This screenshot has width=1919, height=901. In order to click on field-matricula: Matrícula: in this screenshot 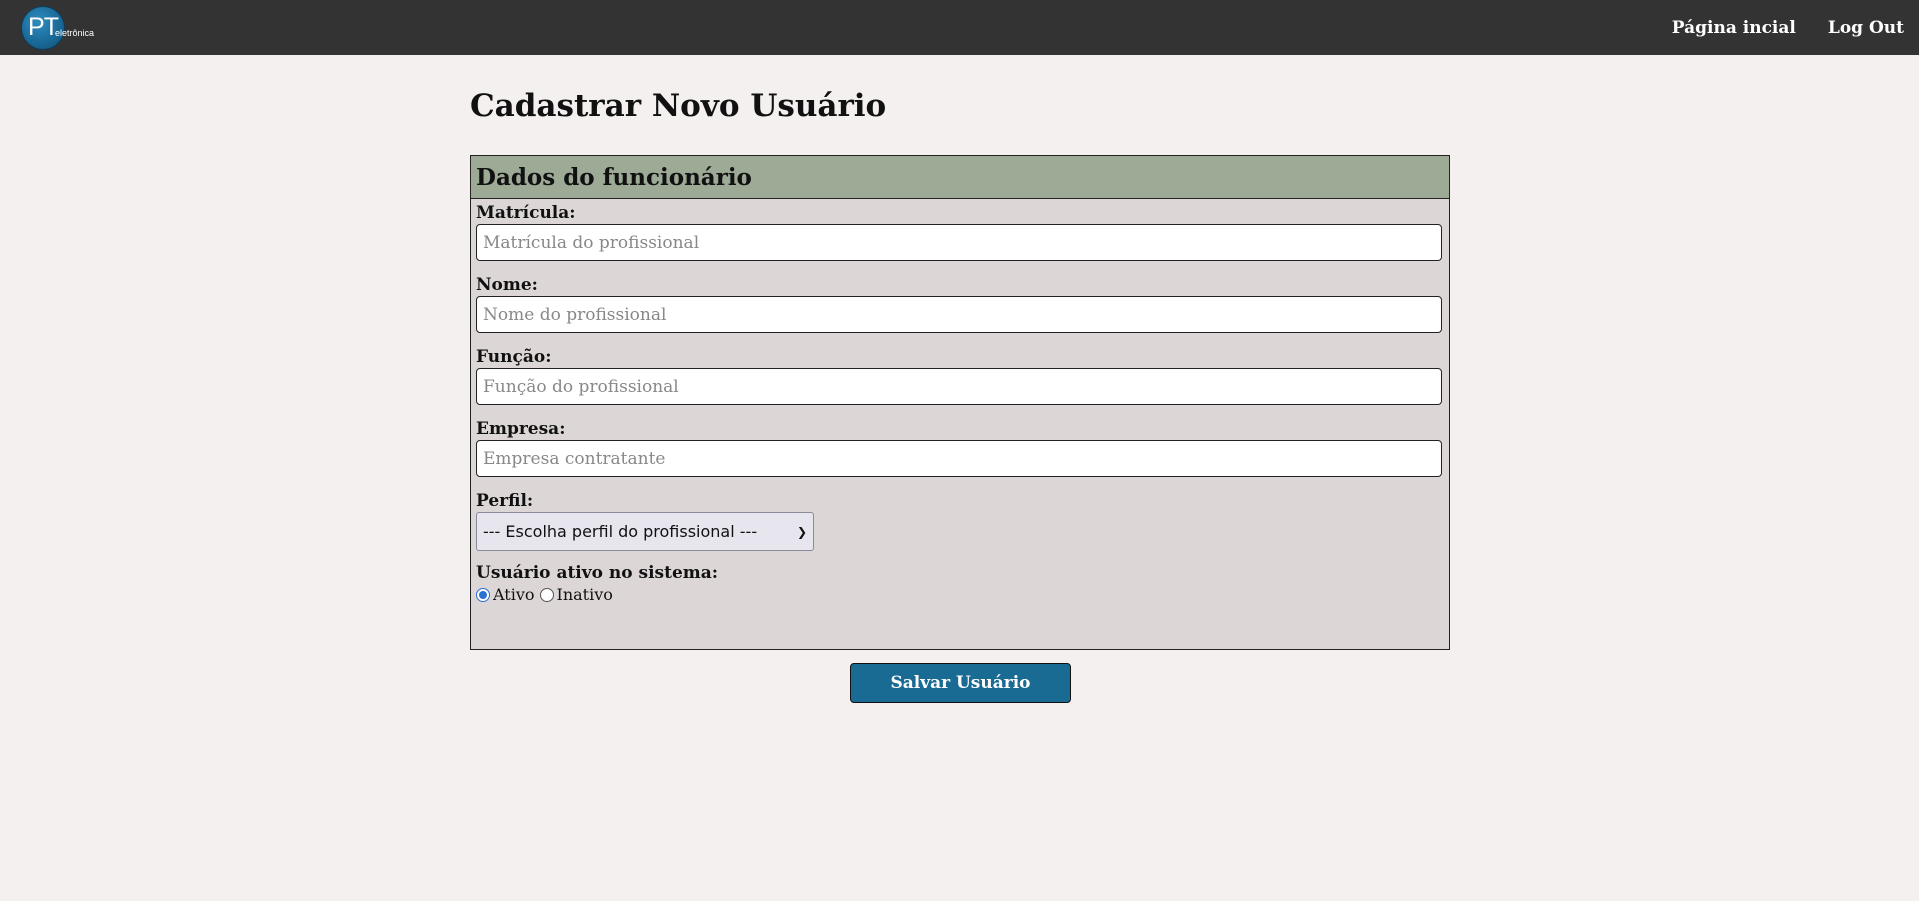, I will do `click(960, 232)`.